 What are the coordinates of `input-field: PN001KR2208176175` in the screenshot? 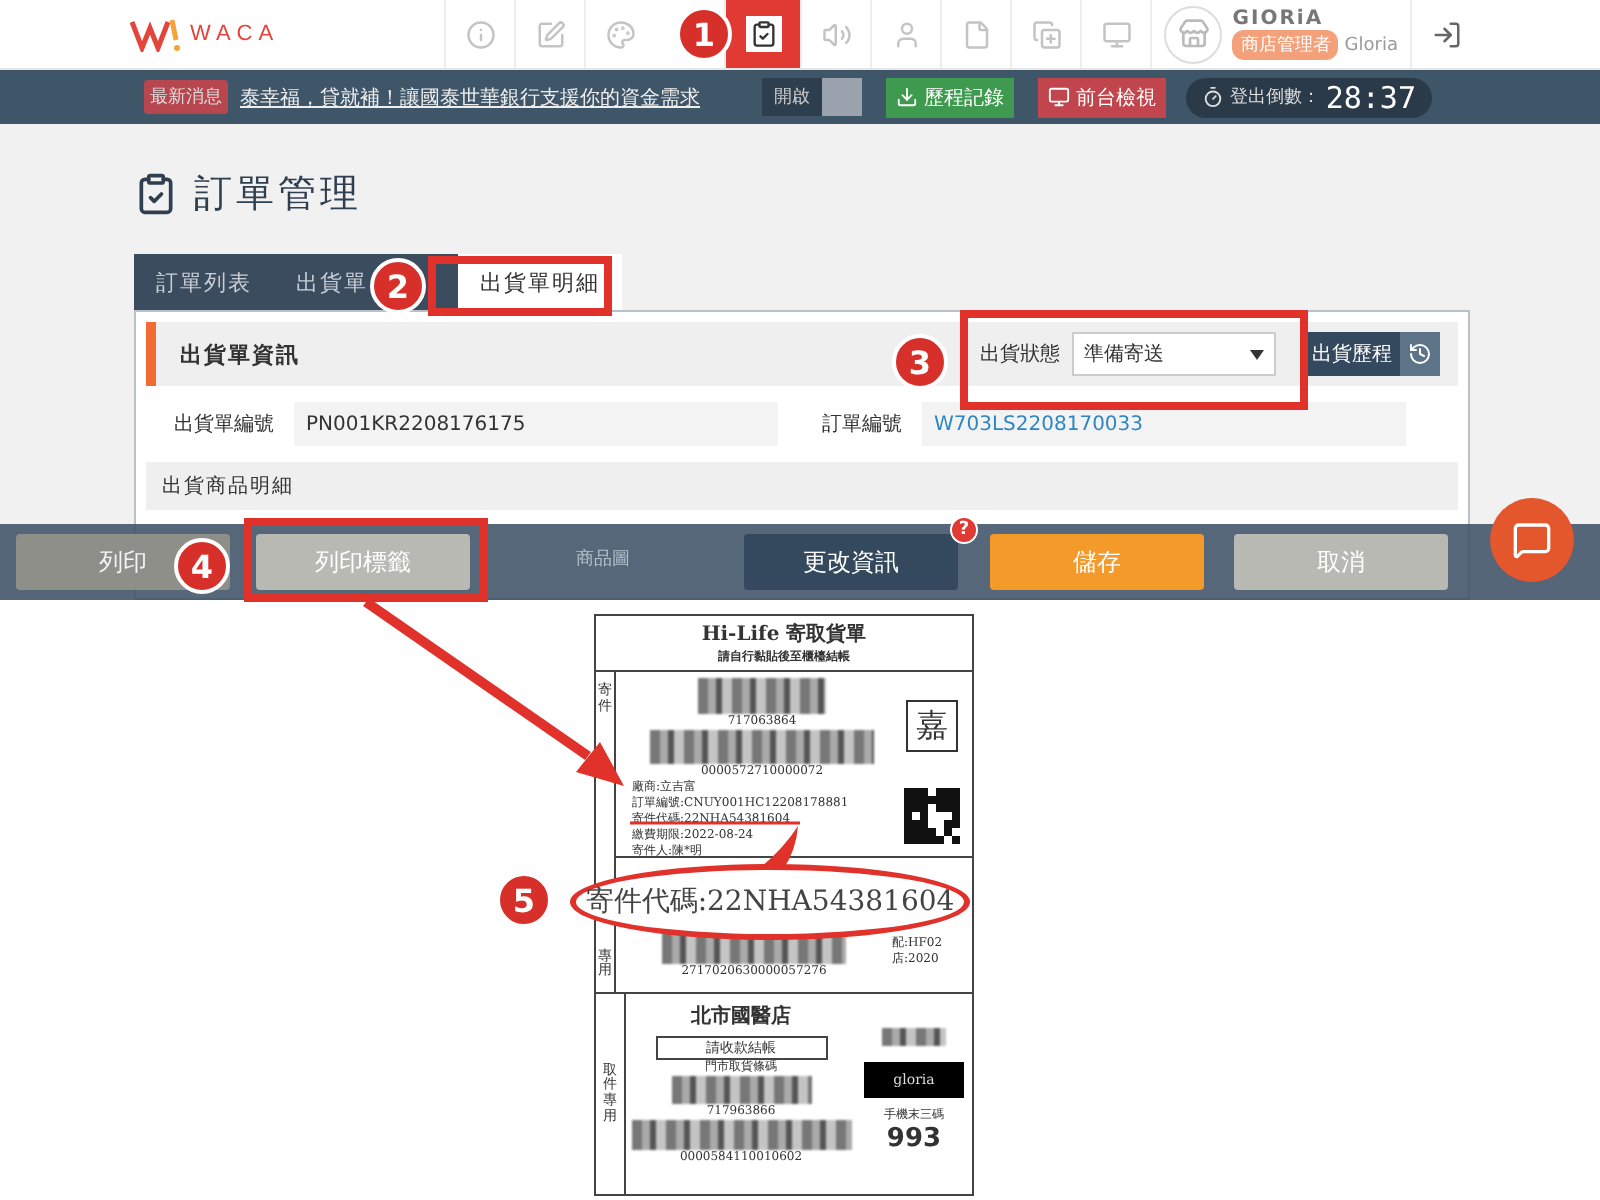 It's located at (536, 424).